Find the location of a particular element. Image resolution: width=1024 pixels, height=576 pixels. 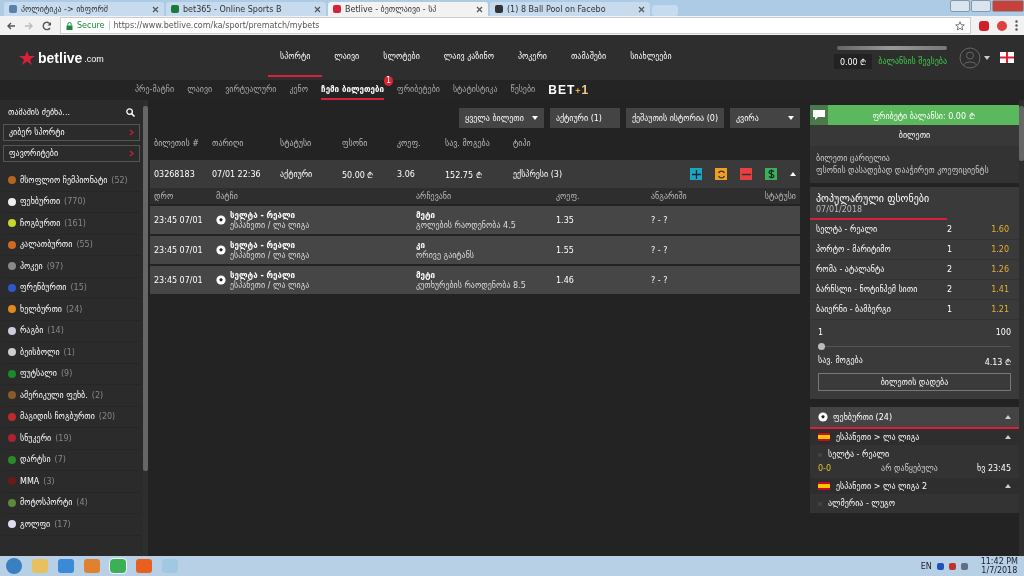

sport-item: ხელბურთი (24) is located at coordinates (71, 310).